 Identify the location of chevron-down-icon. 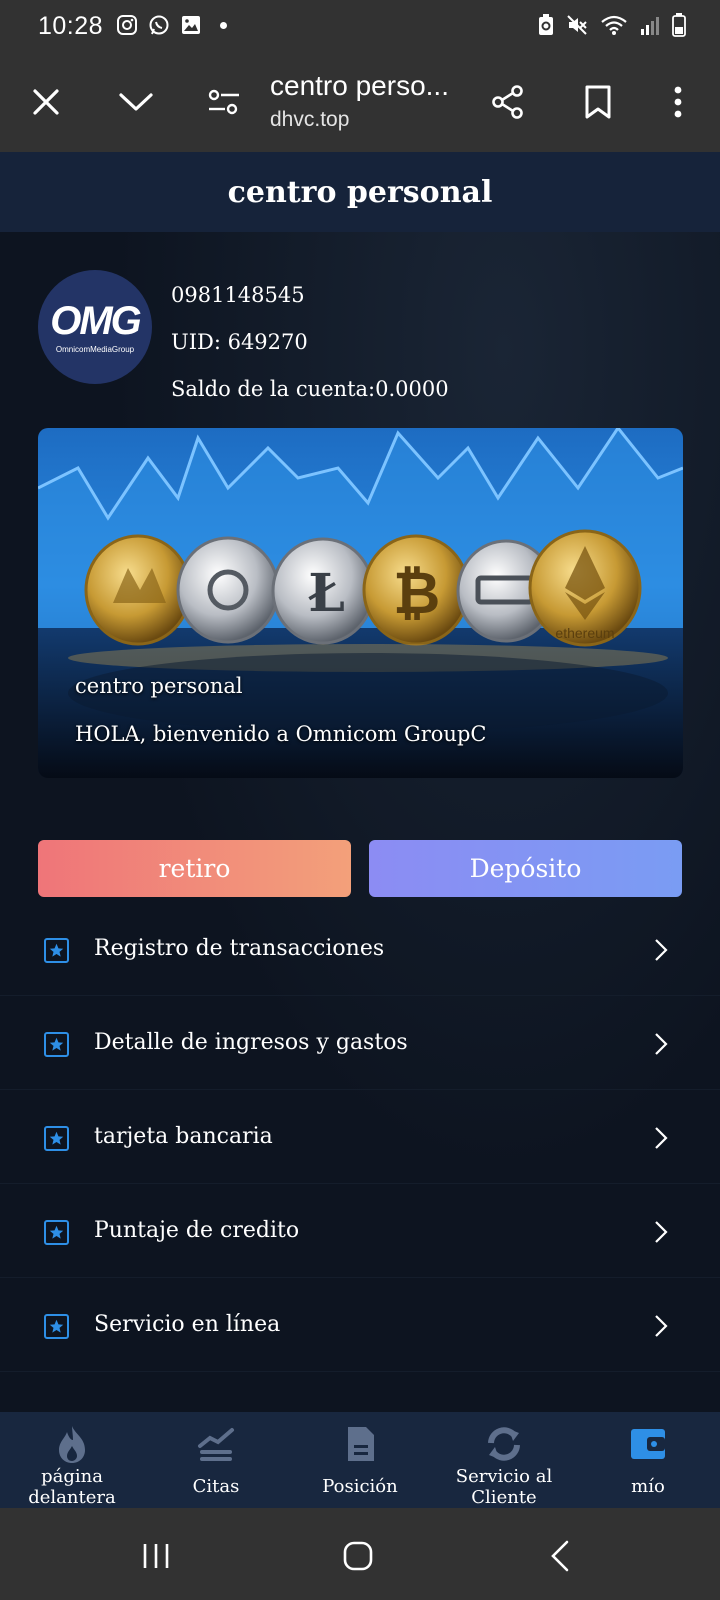
(136, 102).